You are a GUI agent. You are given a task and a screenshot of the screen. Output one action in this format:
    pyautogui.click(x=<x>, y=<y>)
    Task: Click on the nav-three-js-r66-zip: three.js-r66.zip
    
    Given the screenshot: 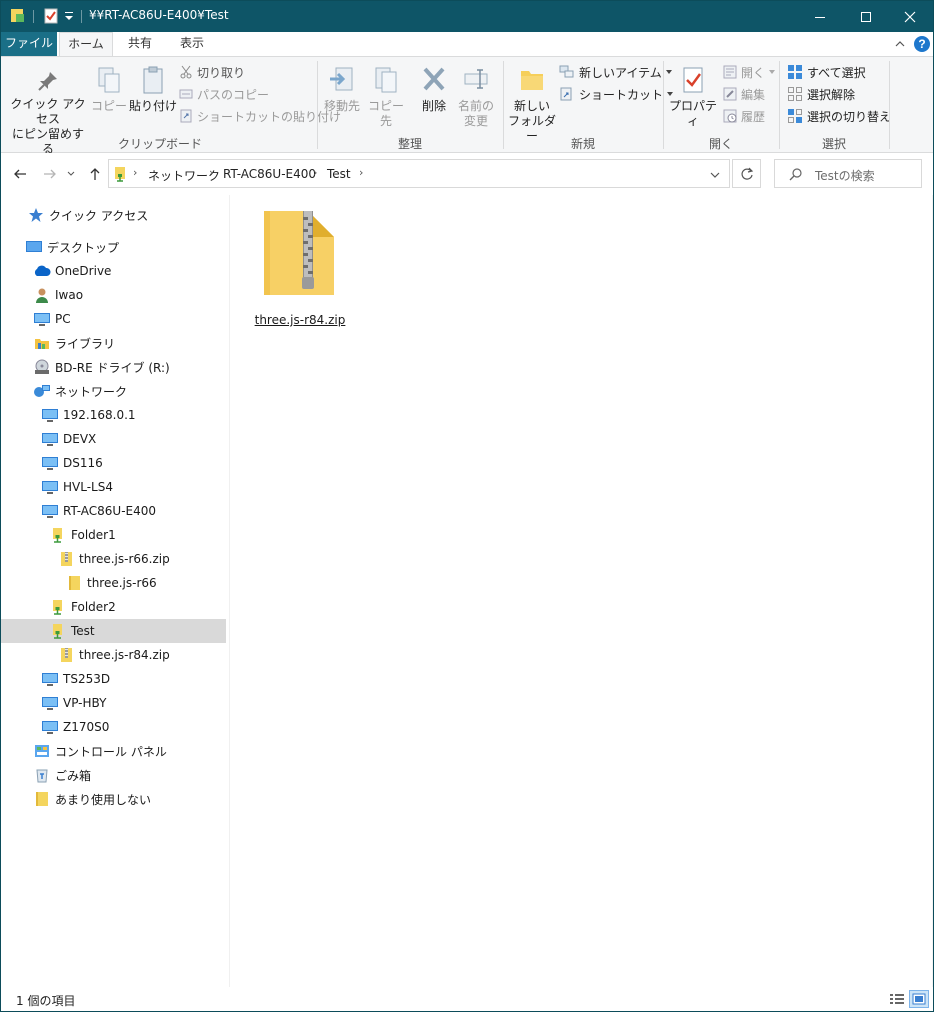 What is the action you would take?
    pyautogui.click(x=113, y=559)
    